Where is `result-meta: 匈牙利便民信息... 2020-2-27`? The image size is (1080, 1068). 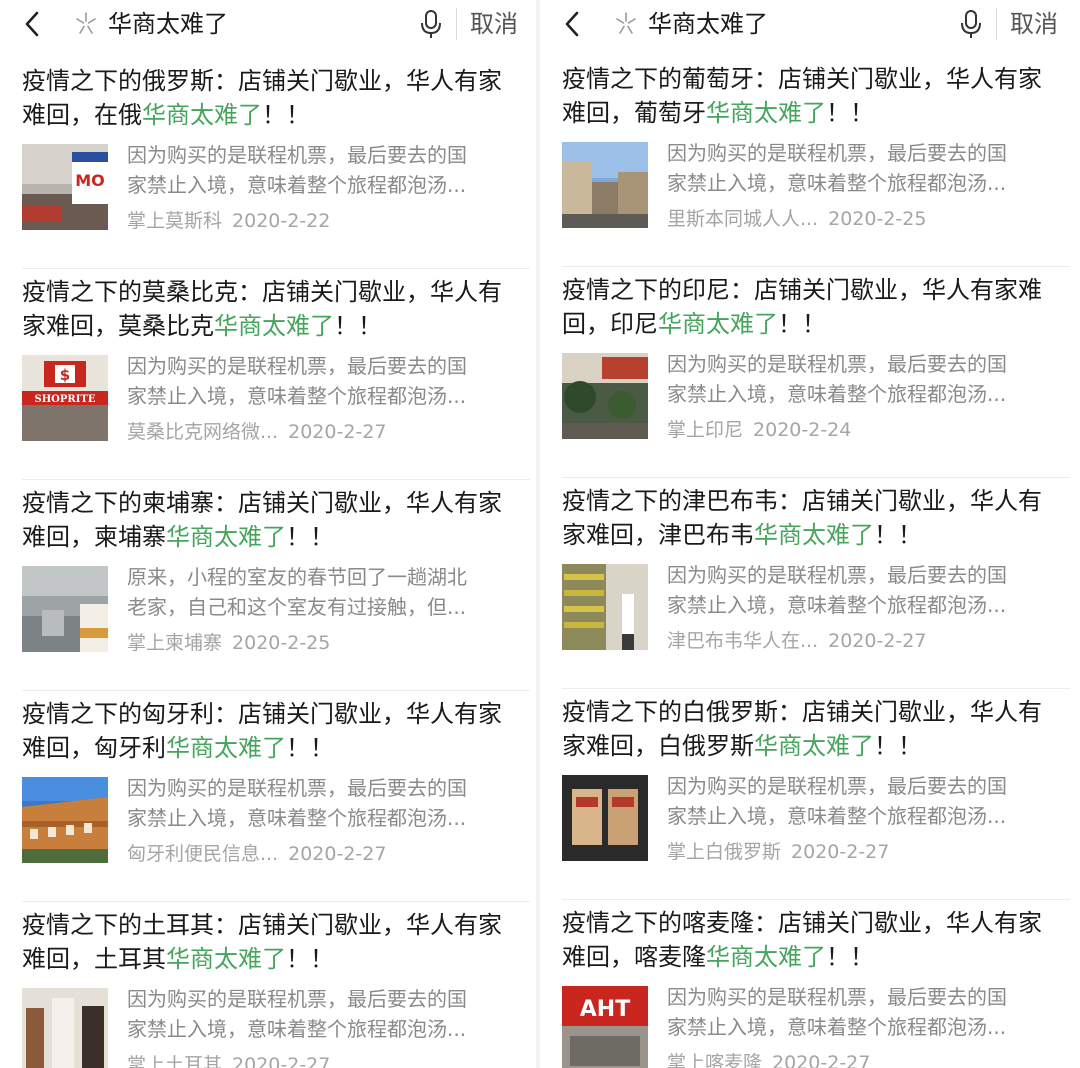 result-meta: 匈牙利便民信息... 2020-2-27 is located at coordinates (256, 854).